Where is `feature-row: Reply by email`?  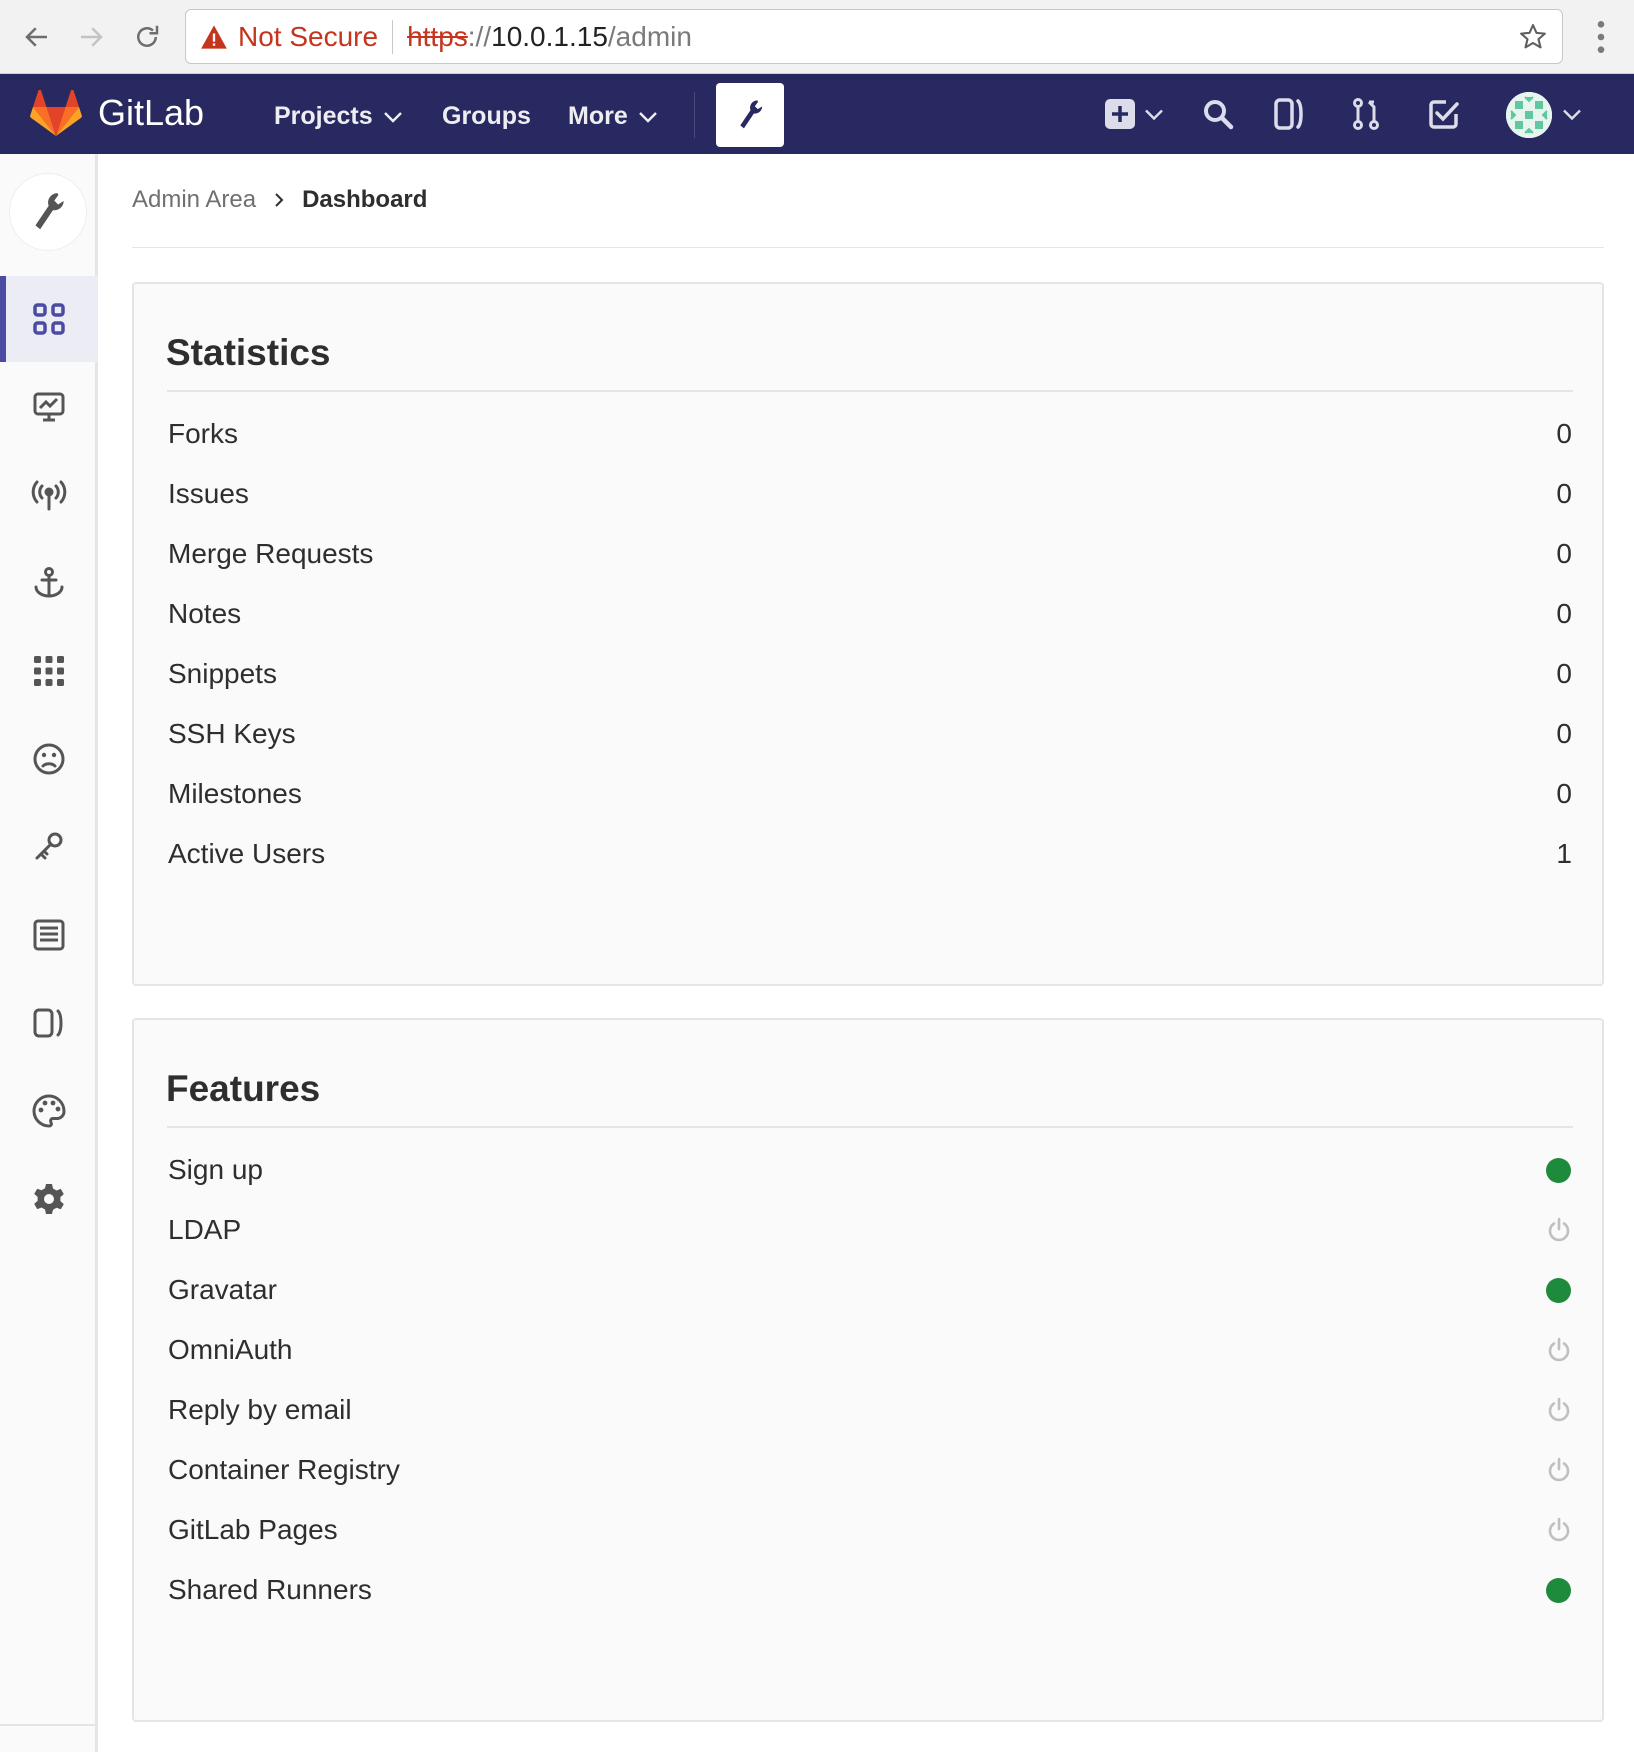
feature-row: Reply by email is located at coordinates (870, 1410).